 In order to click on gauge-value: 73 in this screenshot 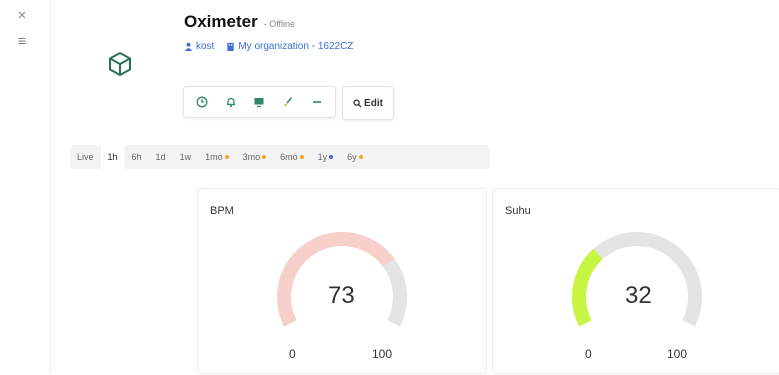, I will do `click(341, 295)`.